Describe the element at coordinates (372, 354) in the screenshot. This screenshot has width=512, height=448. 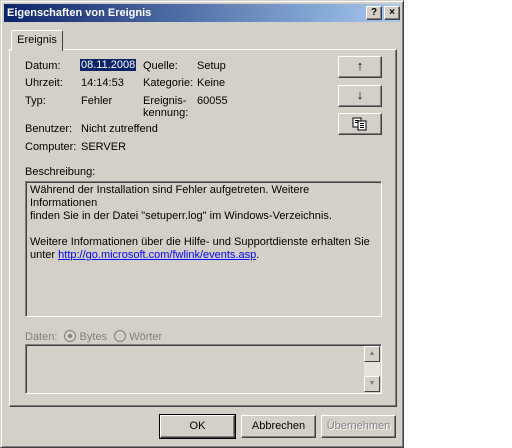
I see `scroll-up-icon: ▲` at that location.